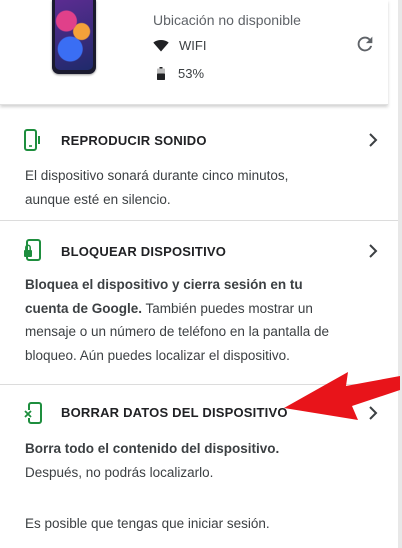 This screenshot has width=402, height=548. What do you see at coordinates (33, 413) in the screenshot?
I see `phone-erase-icon` at bounding box center [33, 413].